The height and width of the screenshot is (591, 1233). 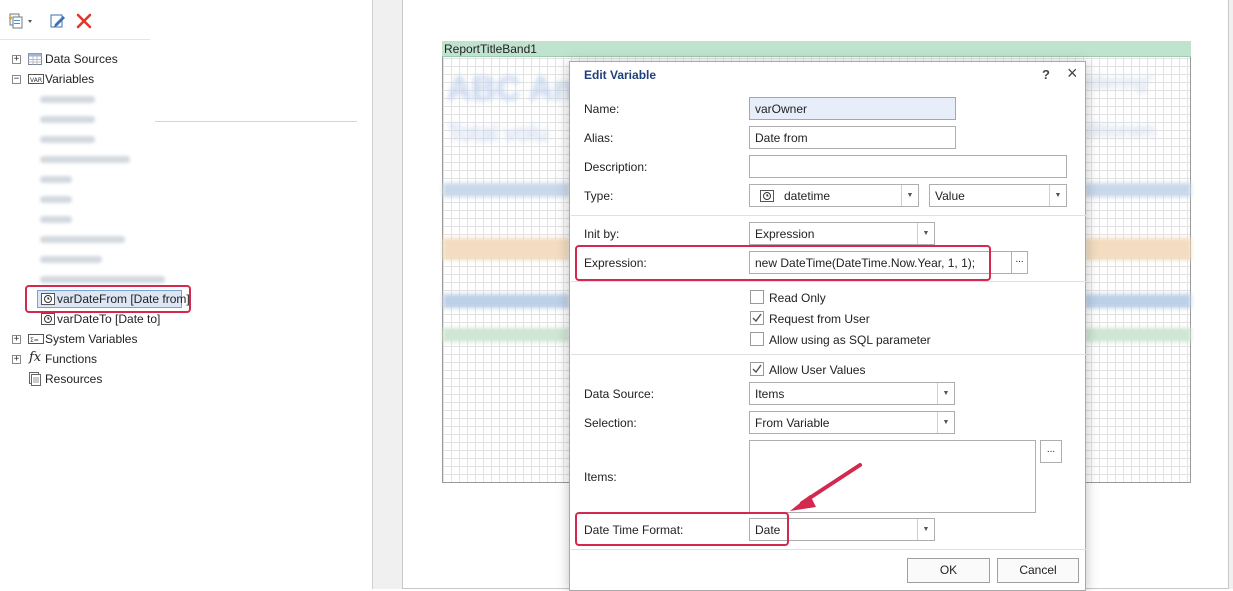 What do you see at coordinates (1046, 74) in the screenshot?
I see `help-button: ?` at bounding box center [1046, 74].